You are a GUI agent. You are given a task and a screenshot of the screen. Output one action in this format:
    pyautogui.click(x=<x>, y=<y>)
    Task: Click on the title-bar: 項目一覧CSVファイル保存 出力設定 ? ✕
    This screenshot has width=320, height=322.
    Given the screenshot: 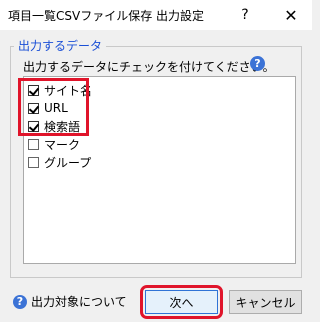 What is the action you would take?
    pyautogui.click(x=156, y=15)
    